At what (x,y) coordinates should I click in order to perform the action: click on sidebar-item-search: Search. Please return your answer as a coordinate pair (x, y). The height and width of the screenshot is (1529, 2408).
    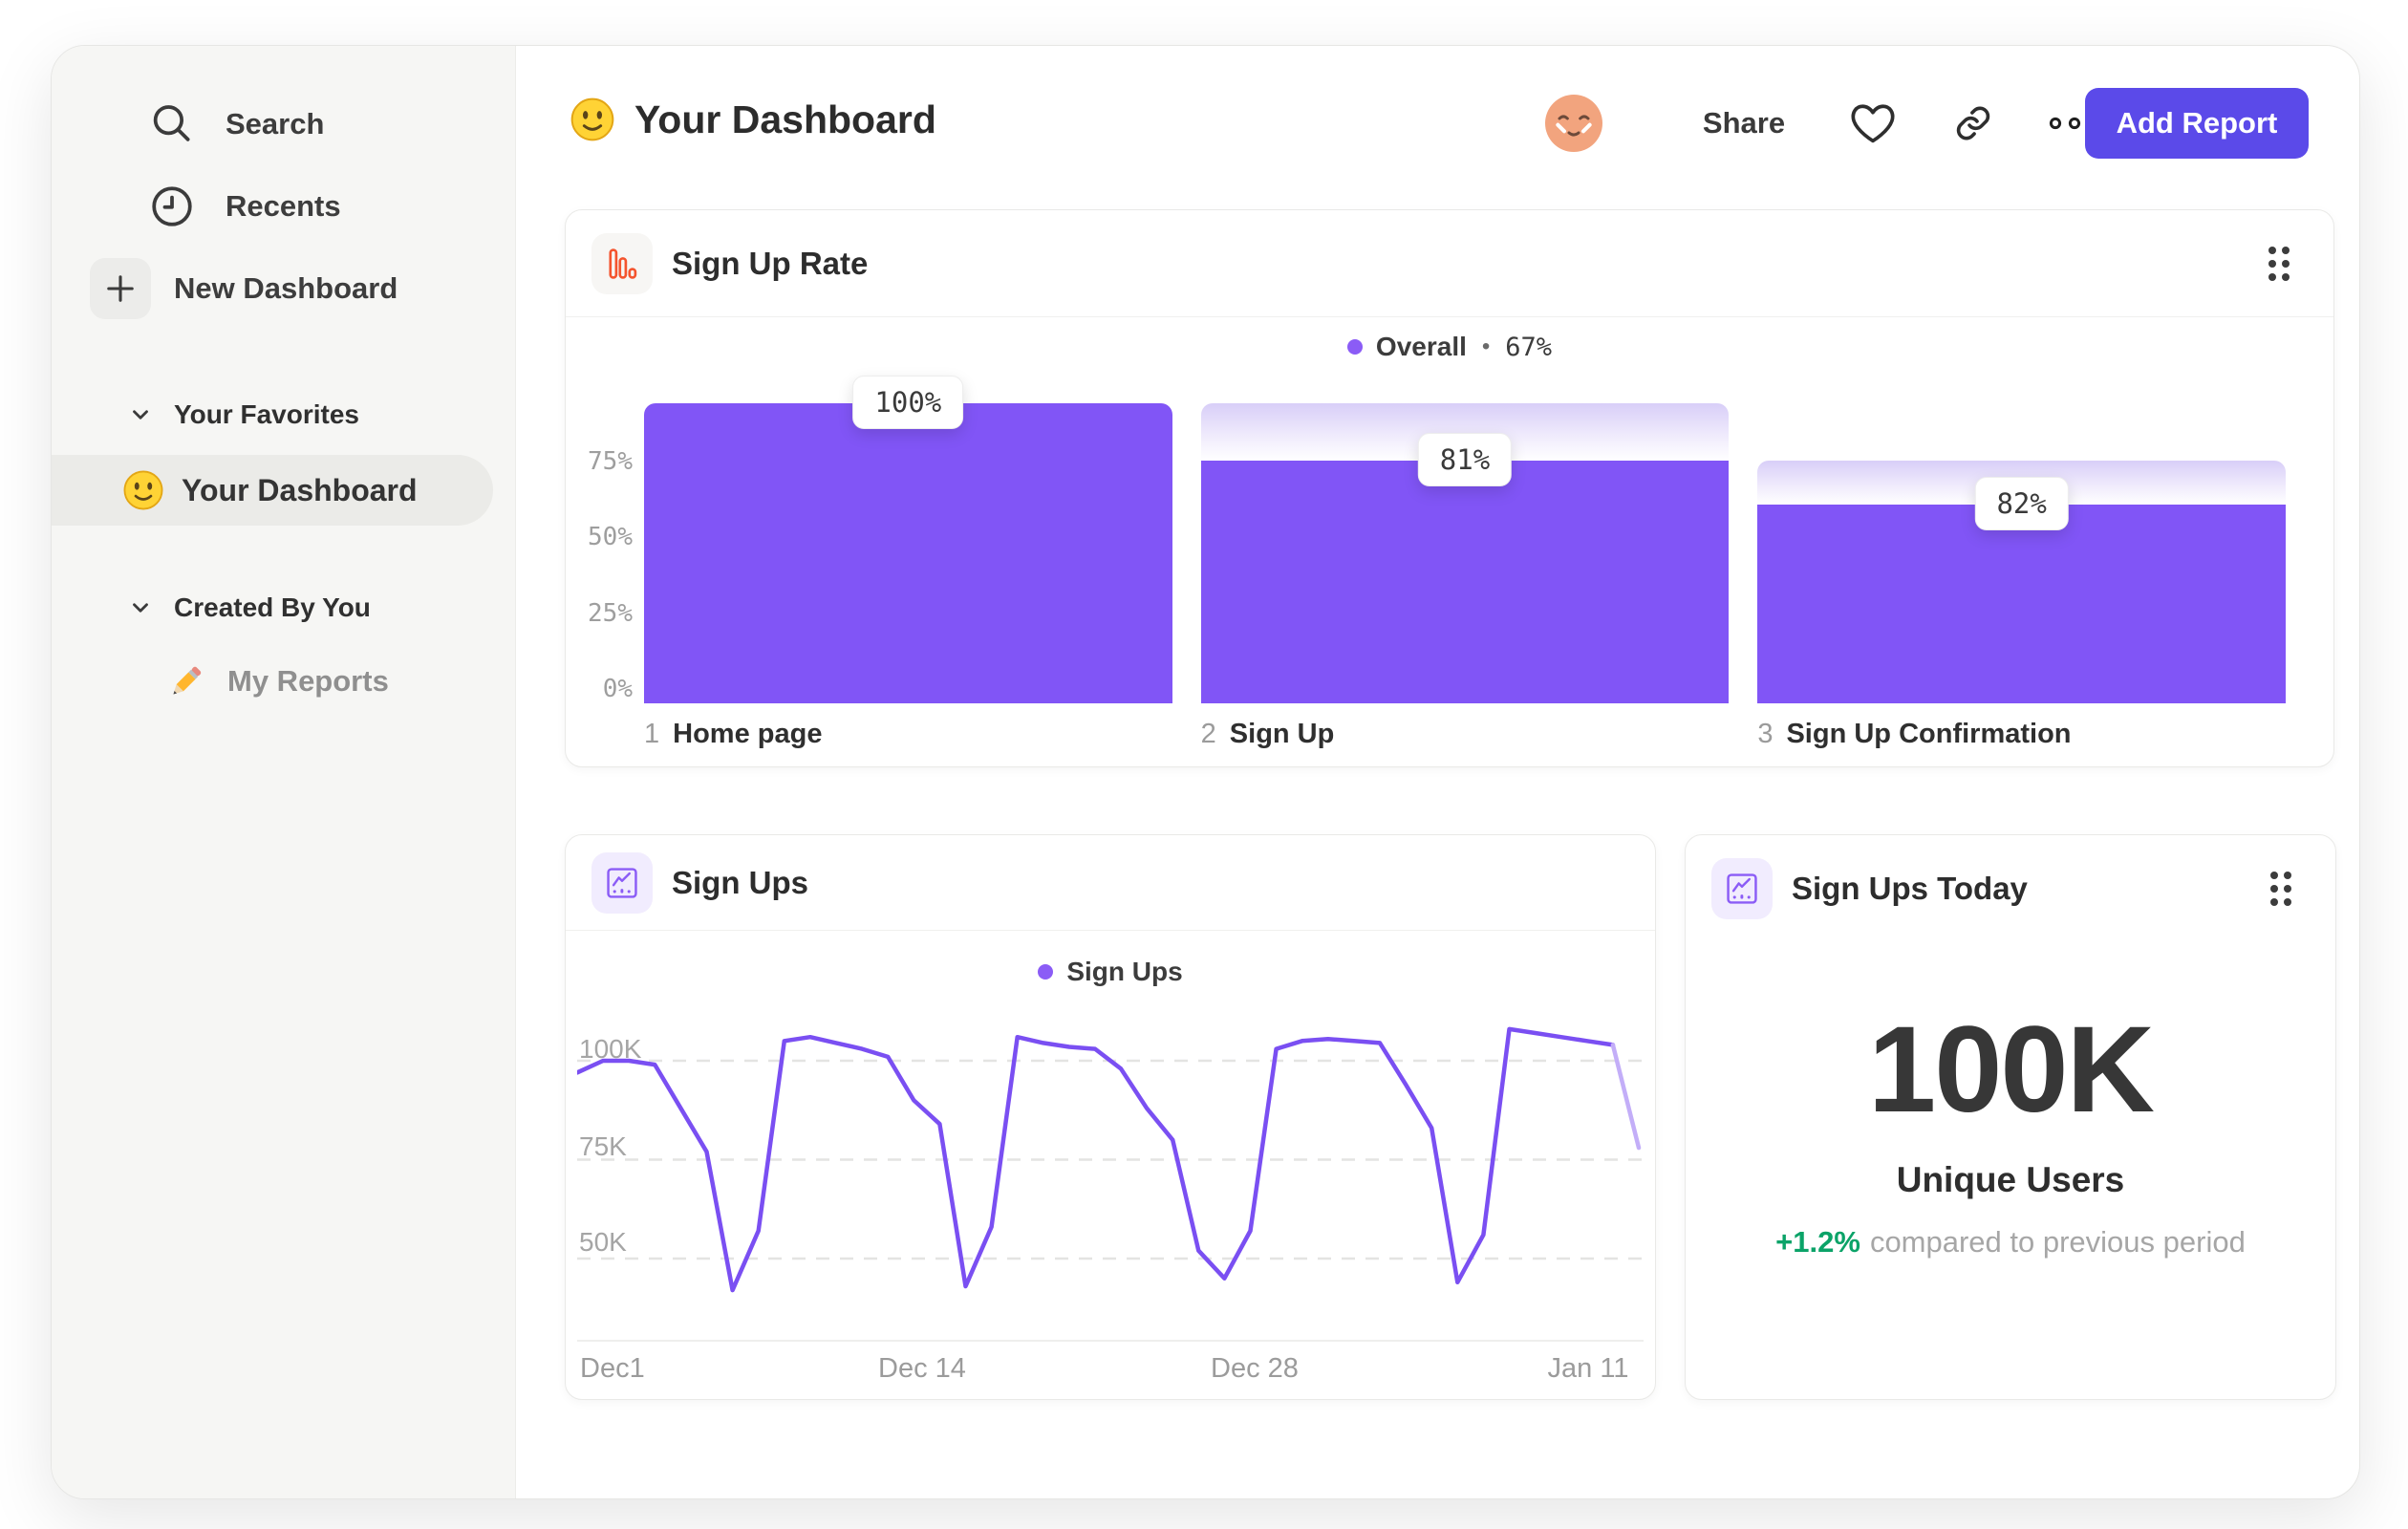
    Looking at the image, I should click on (236, 124).